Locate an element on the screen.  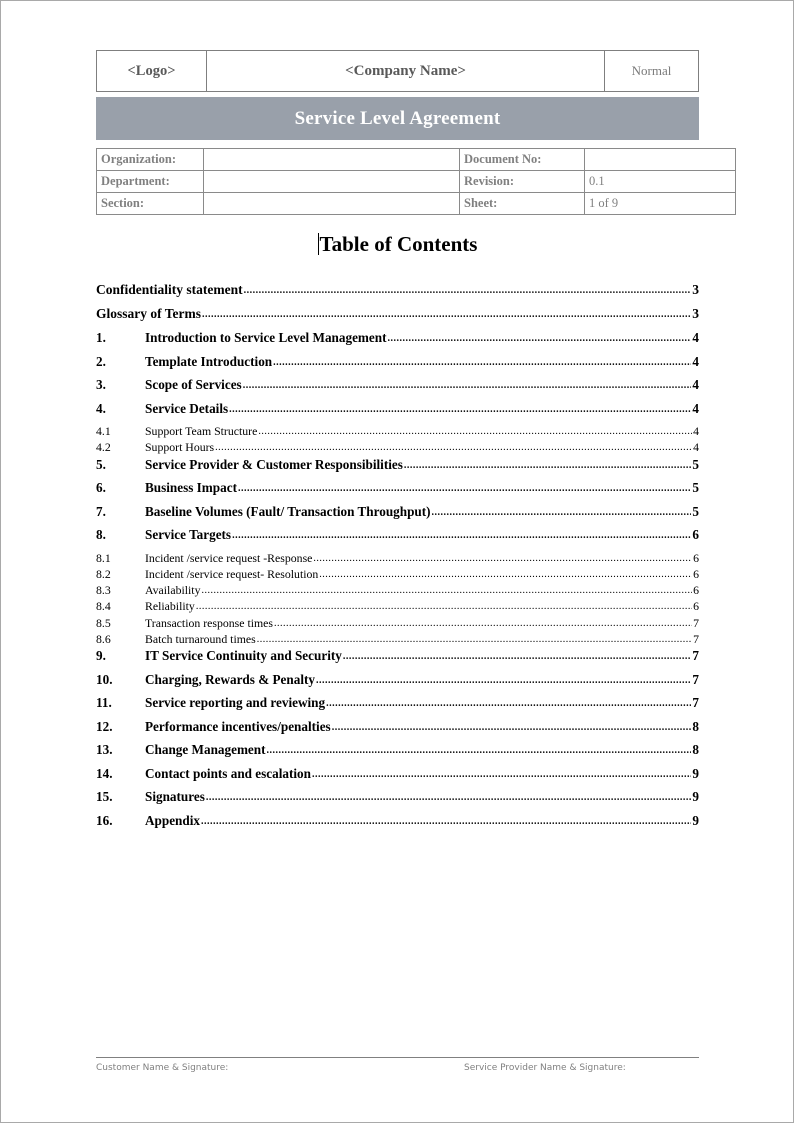
table-row: Organization: Document No: is located at coordinates (416, 159).